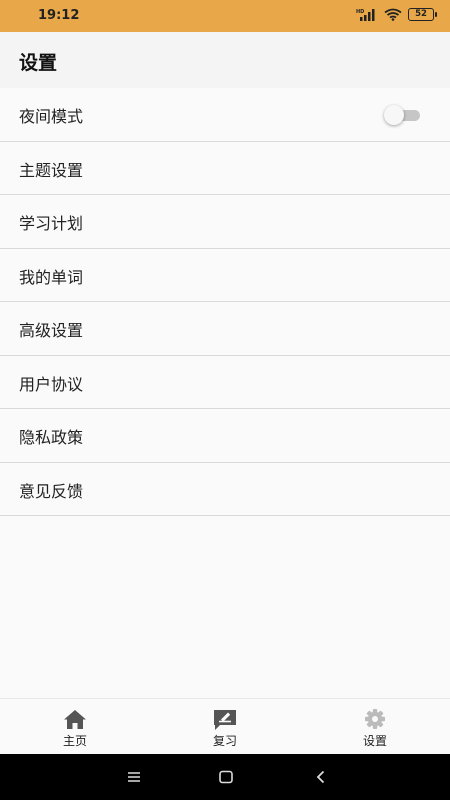 The image size is (450, 800). Describe the element at coordinates (422, 14) in the screenshot. I see `battery-icon: 52` at that location.